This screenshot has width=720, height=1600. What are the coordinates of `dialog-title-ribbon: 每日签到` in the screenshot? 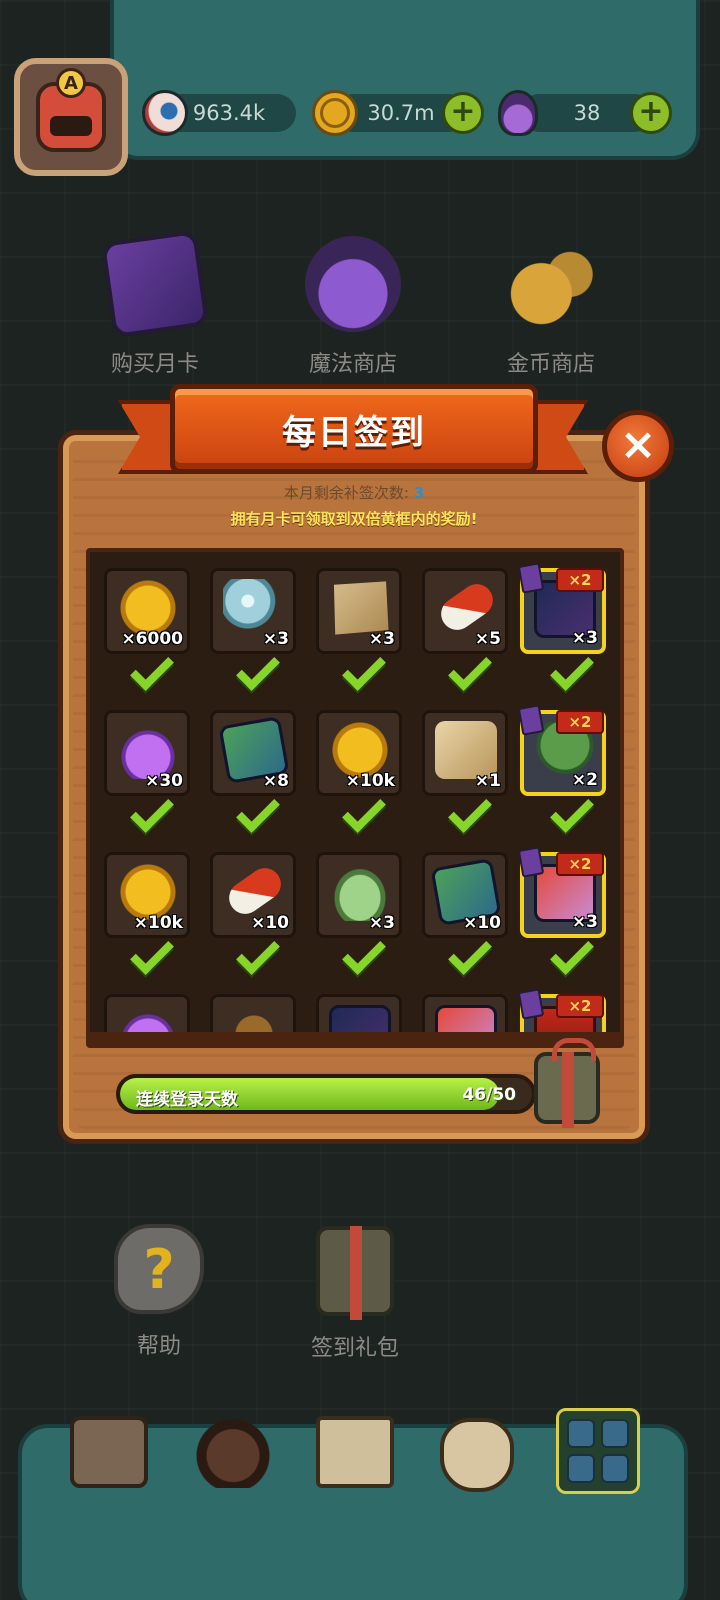 It's located at (354, 429).